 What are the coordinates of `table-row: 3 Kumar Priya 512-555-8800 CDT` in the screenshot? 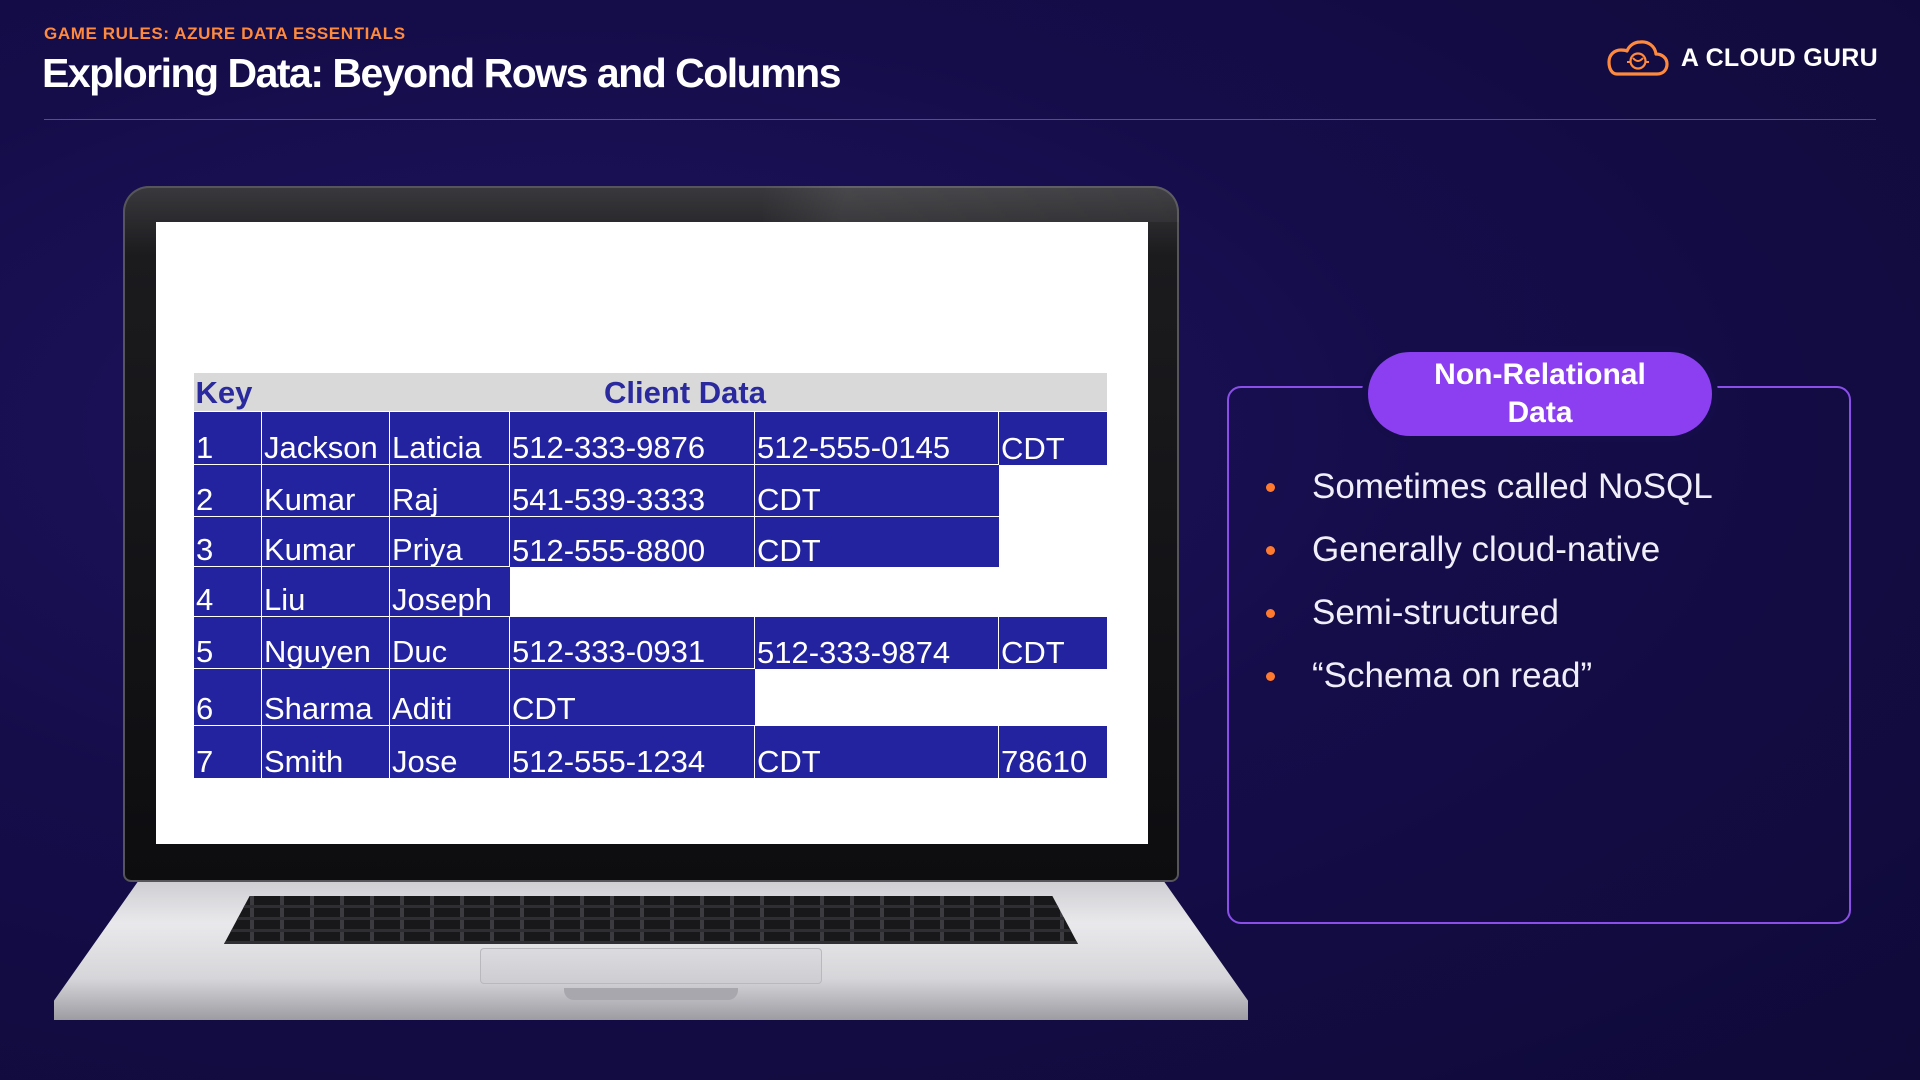 It's located at (650, 541).